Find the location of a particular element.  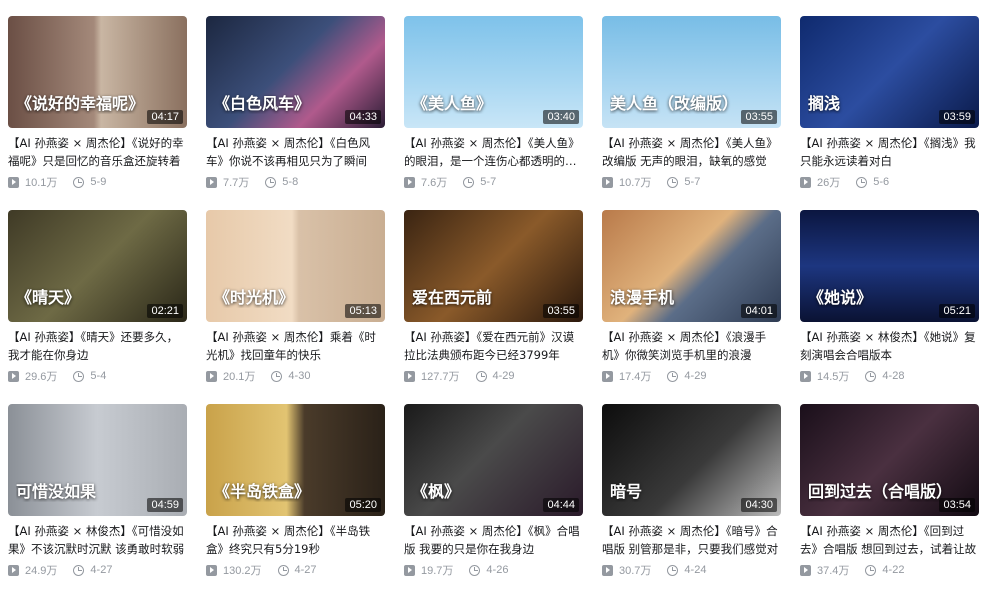

upload-date: 5-4 is located at coordinates (89, 376).